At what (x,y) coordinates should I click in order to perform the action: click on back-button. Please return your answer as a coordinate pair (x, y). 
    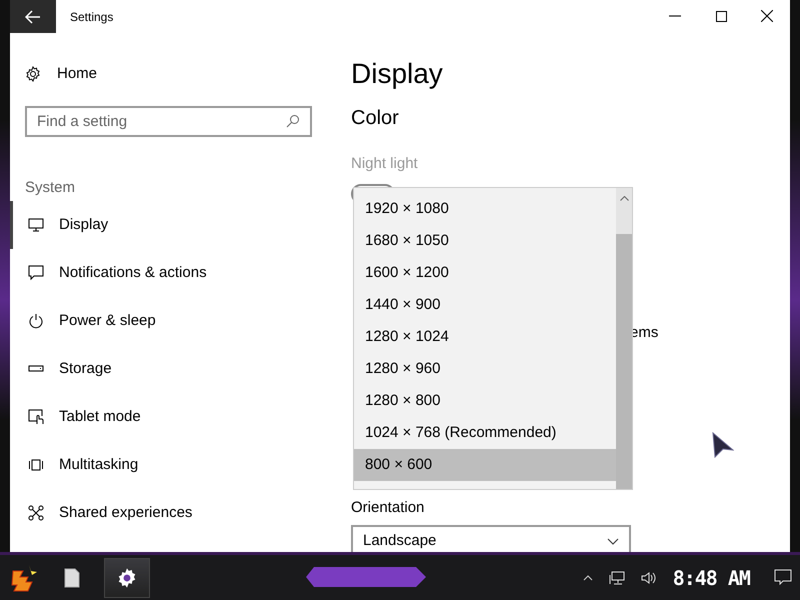
    Looking at the image, I should click on (33, 16).